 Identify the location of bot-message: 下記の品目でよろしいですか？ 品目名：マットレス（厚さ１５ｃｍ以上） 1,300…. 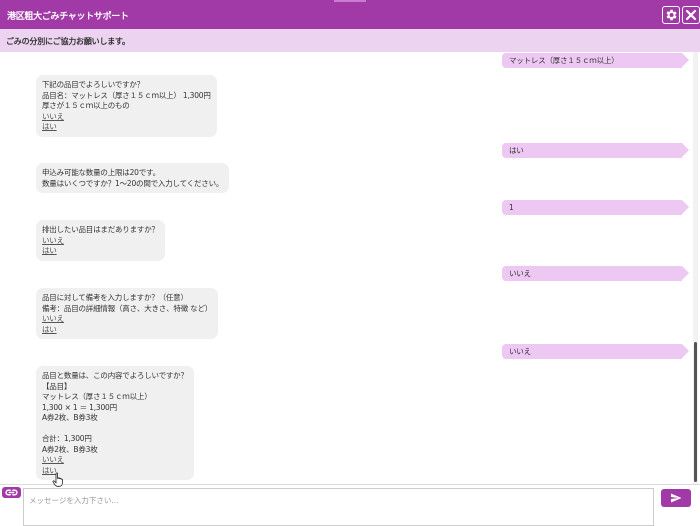
(126, 106).